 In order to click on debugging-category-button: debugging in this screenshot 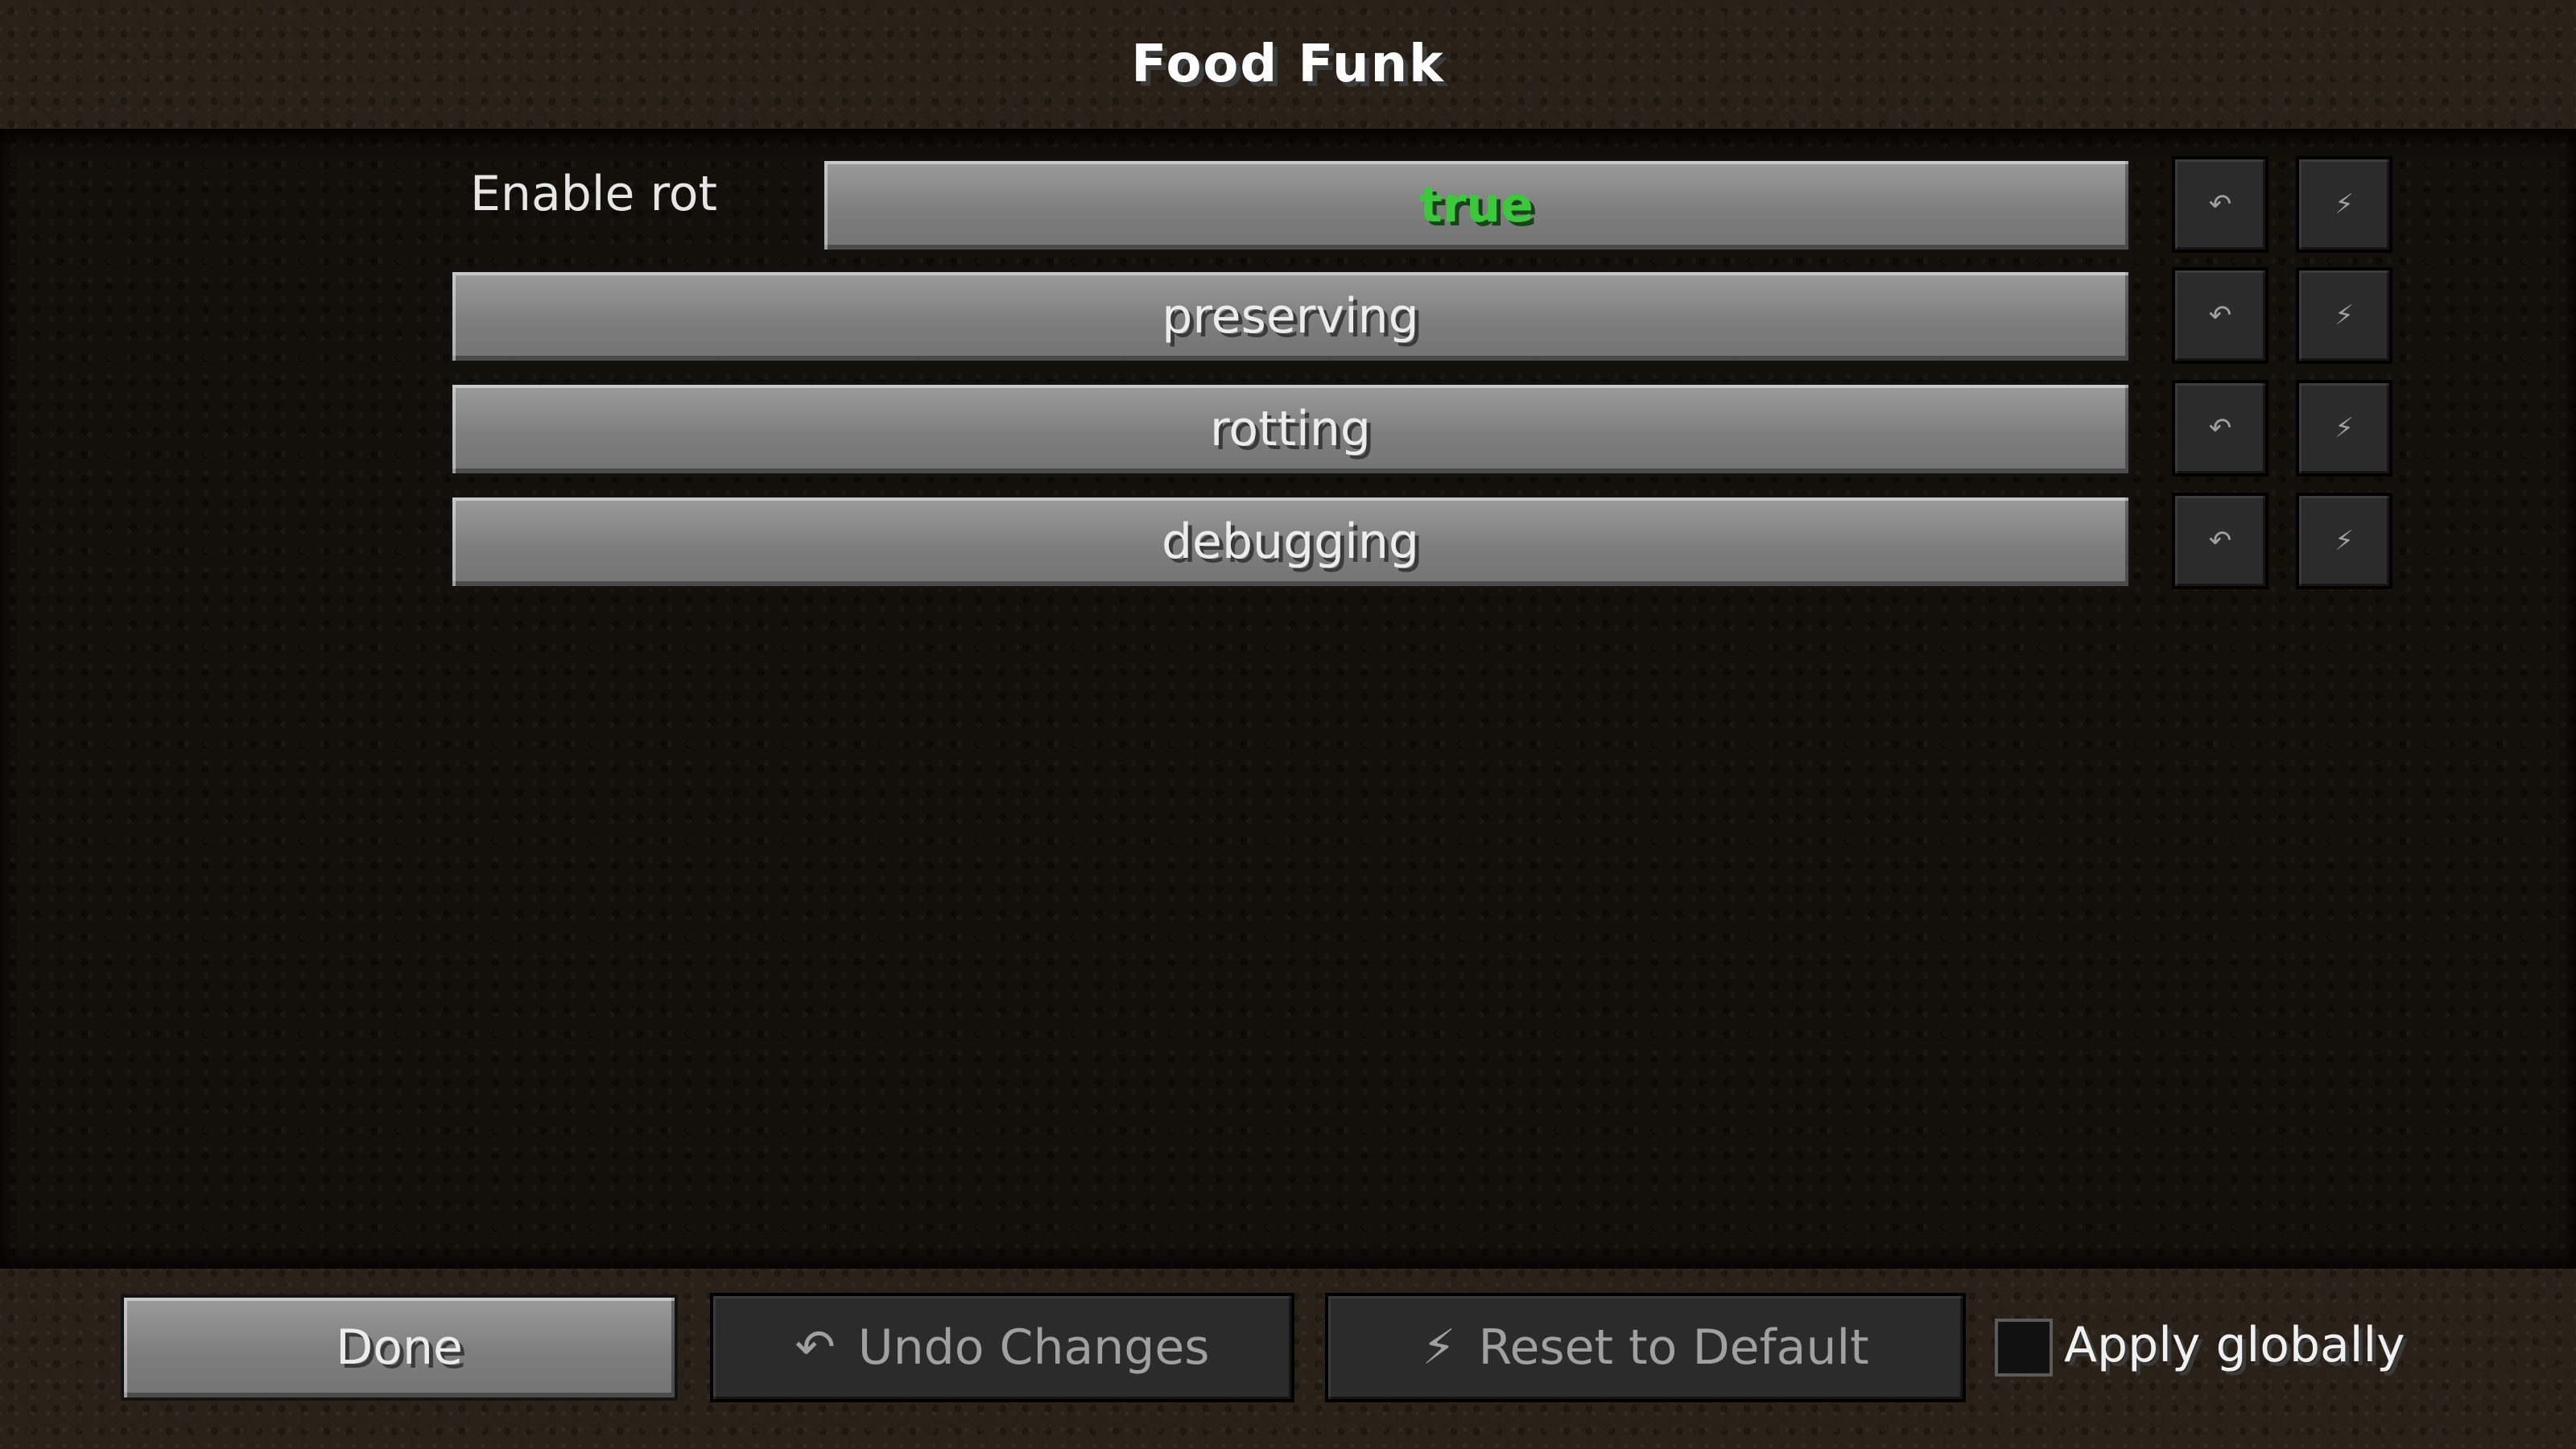, I will do `click(1290, 541)`.